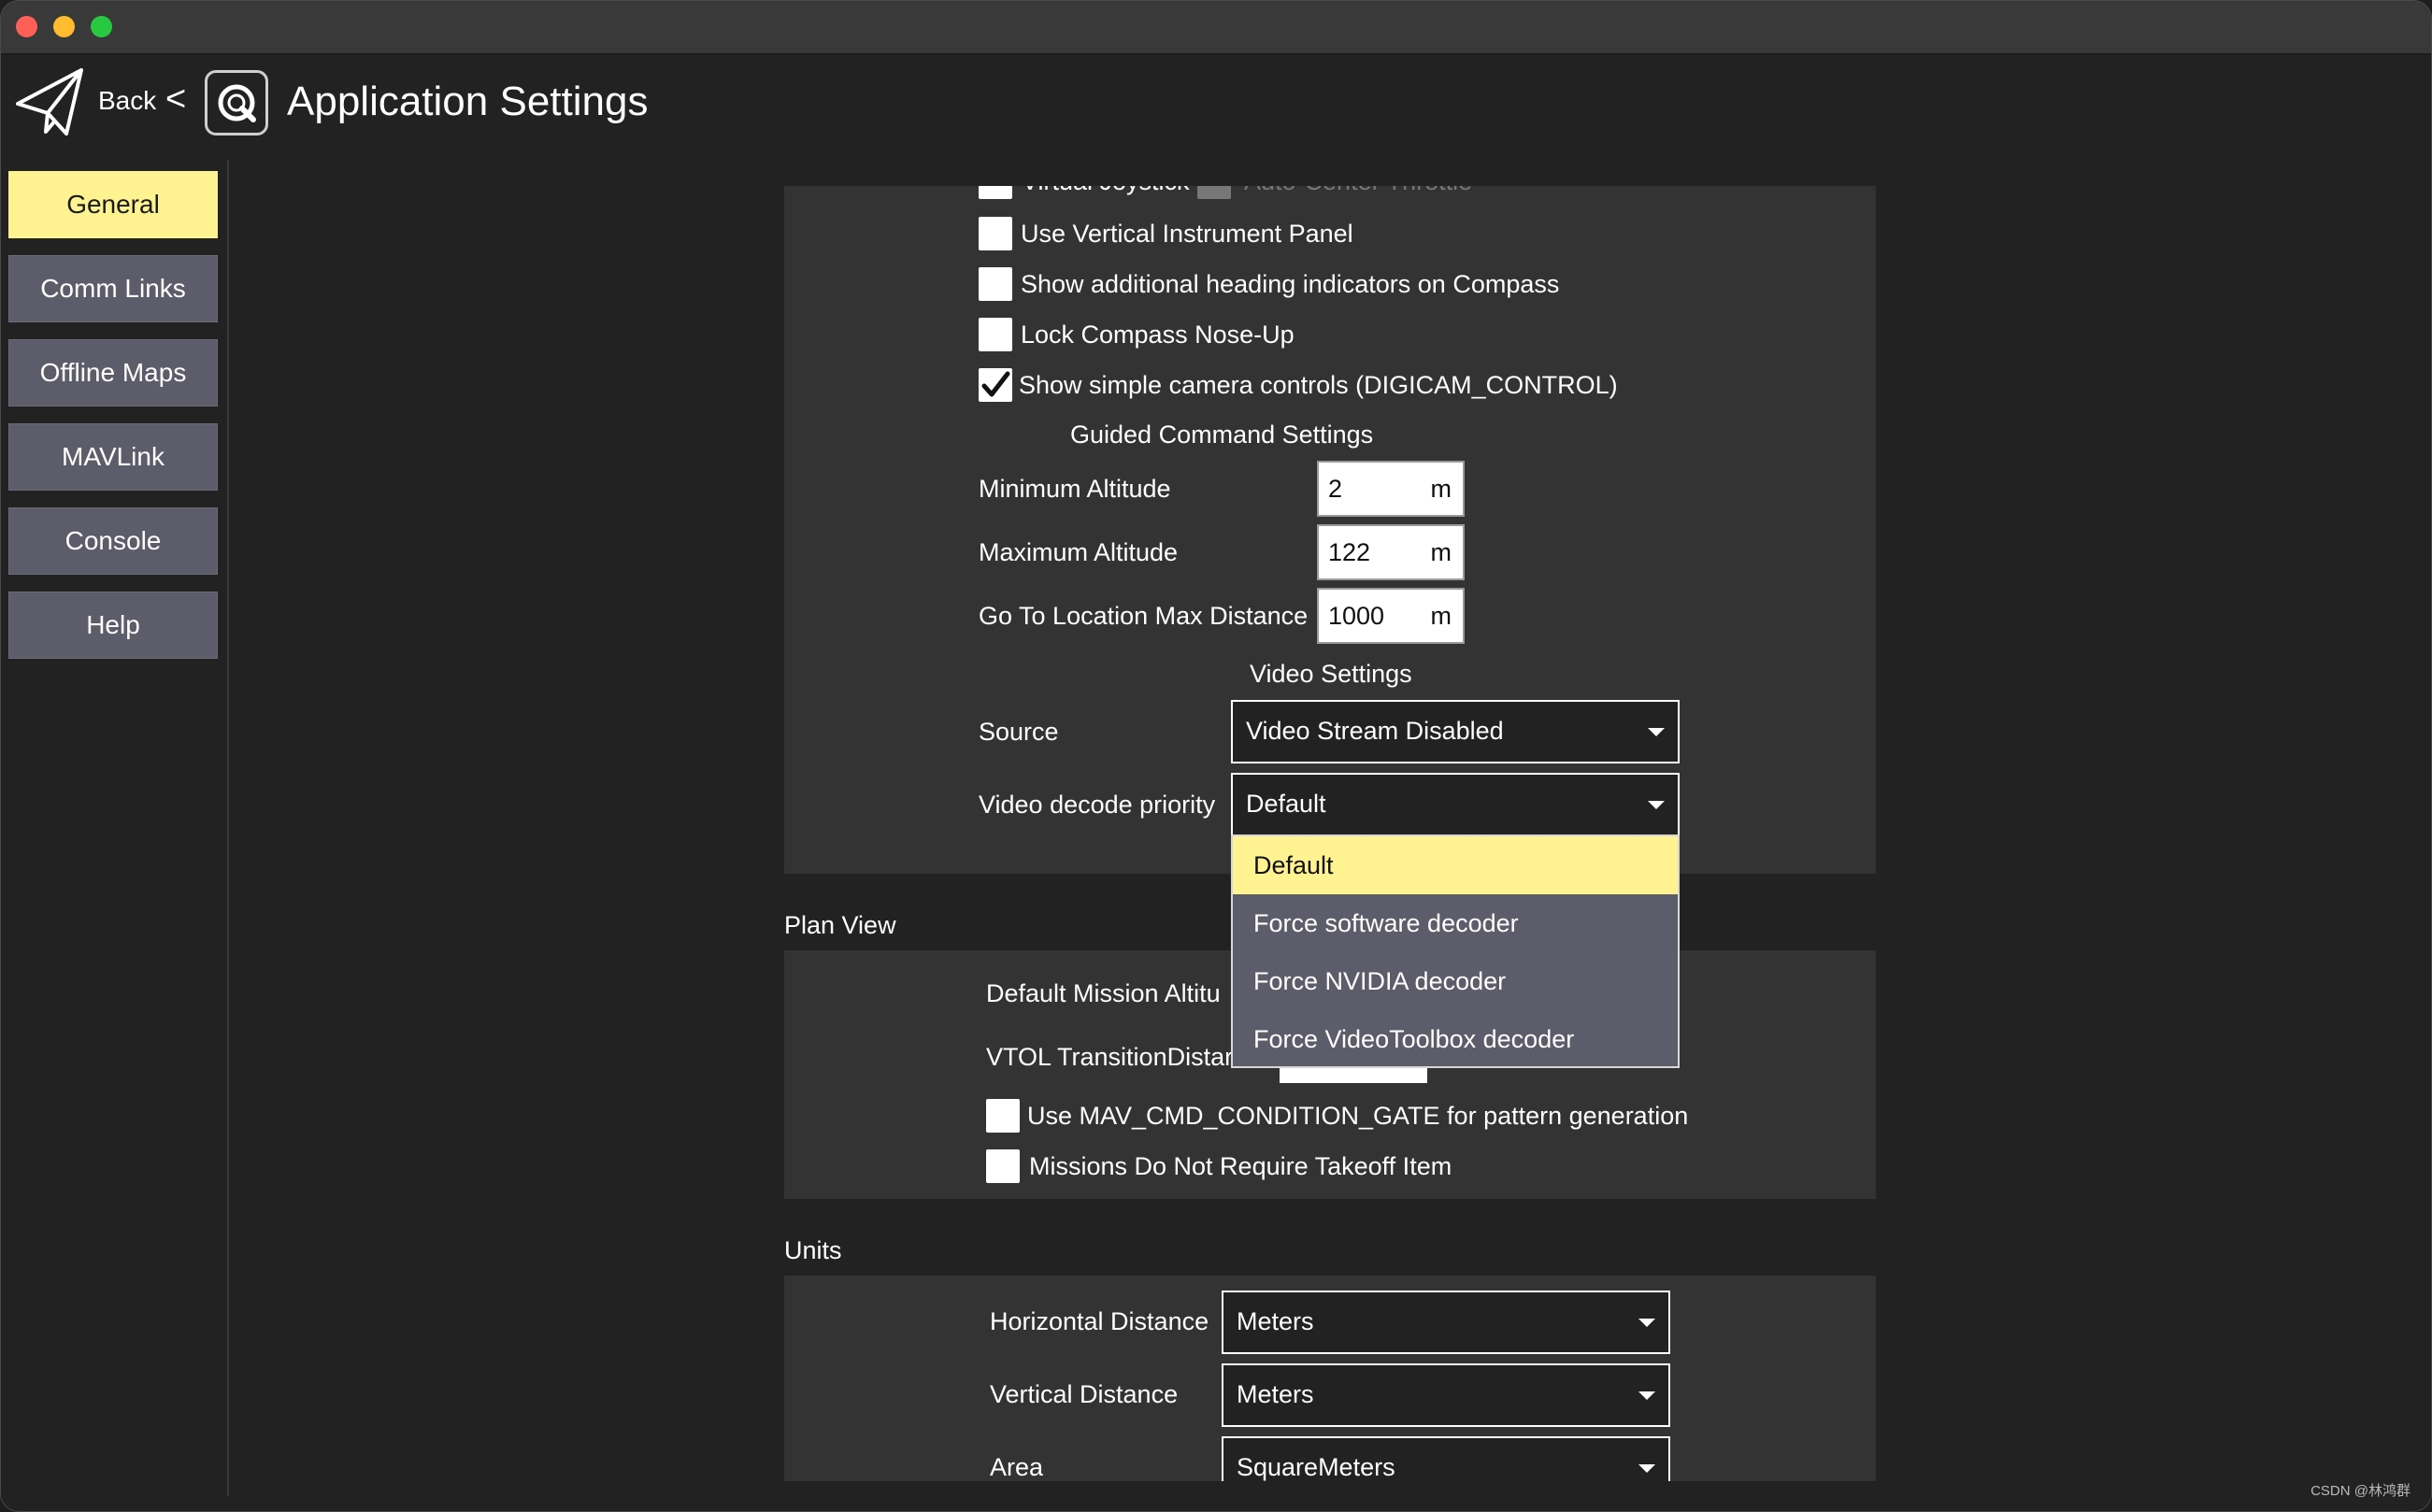  Describe the element at coordinates (1455, 923) in the screenshot. I see `dropdown-option-software: Force software decoder` at that location.